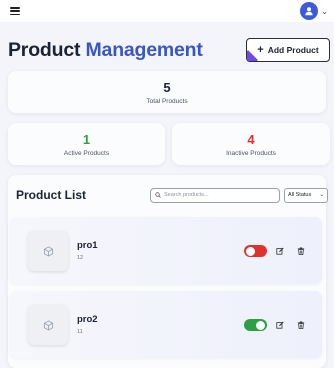 Image resolution: width=334 pixels, height=368 pixels. Describe the element at coordinates (167, 101) in the screenshot. I see `total-products-label: Total Products` at that location.